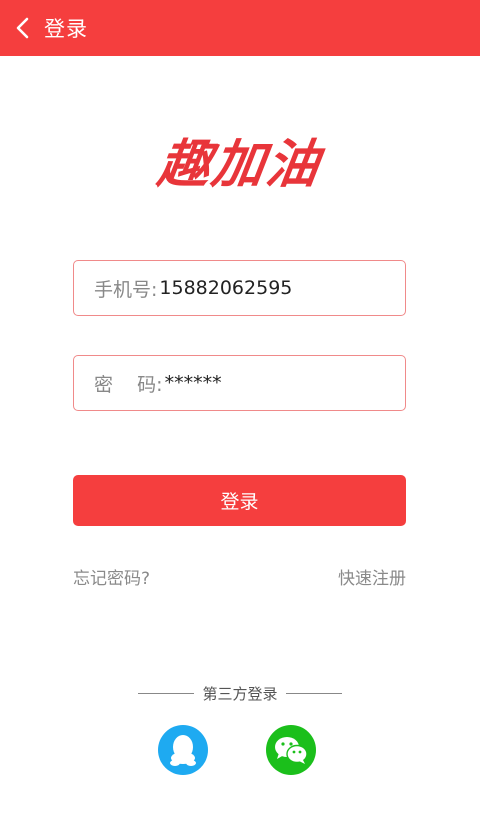 This screenshot has height=828, width=480. What do you see at coordinates (239, 165) in the screenshot?
I see `app-logo: 趣加油` at bounding box center [239, 165].